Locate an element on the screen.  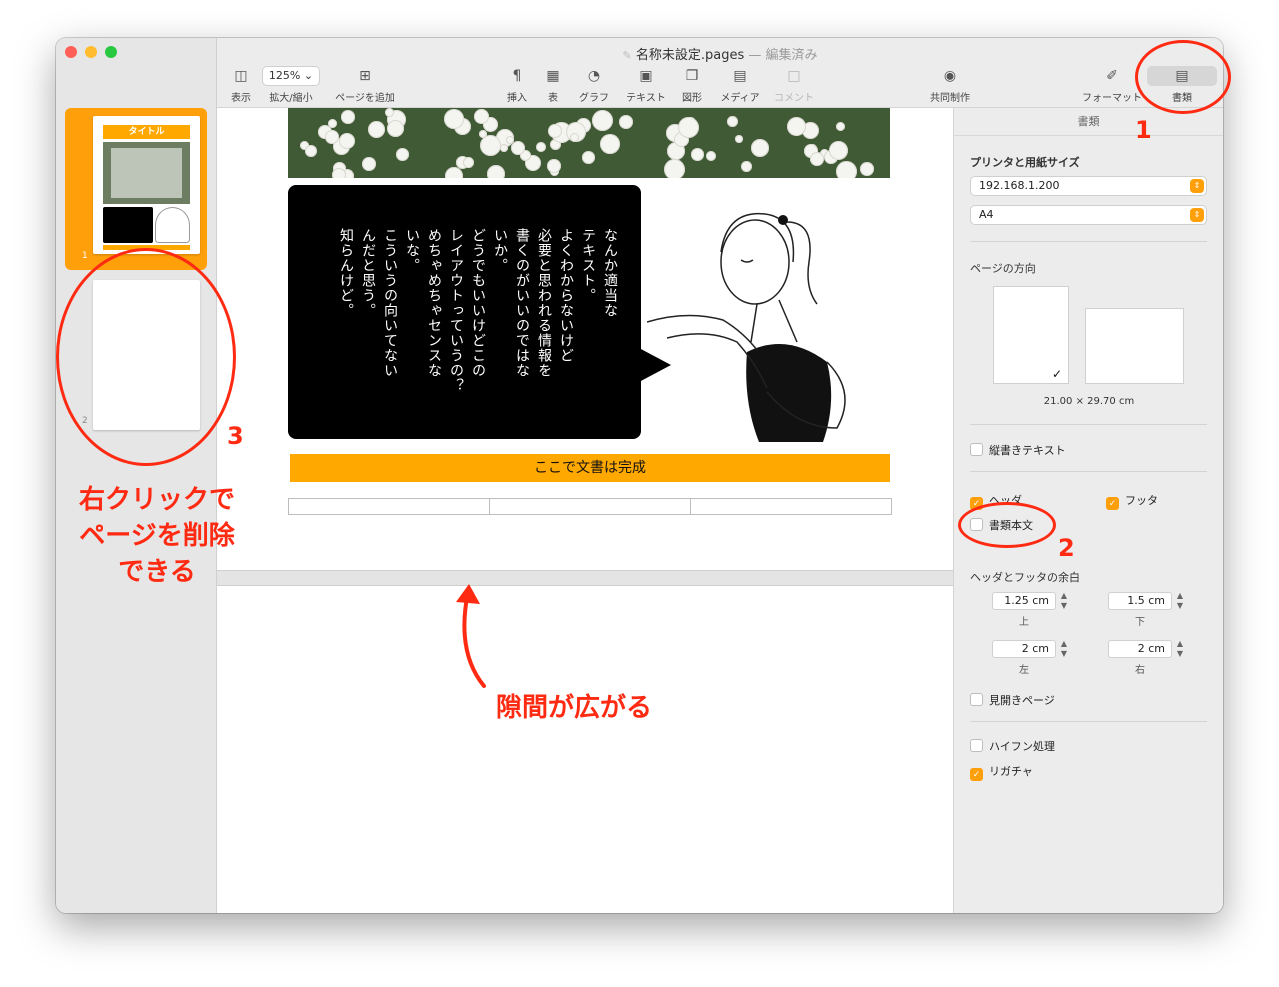
page-gap is located at coordinates (585, 578).